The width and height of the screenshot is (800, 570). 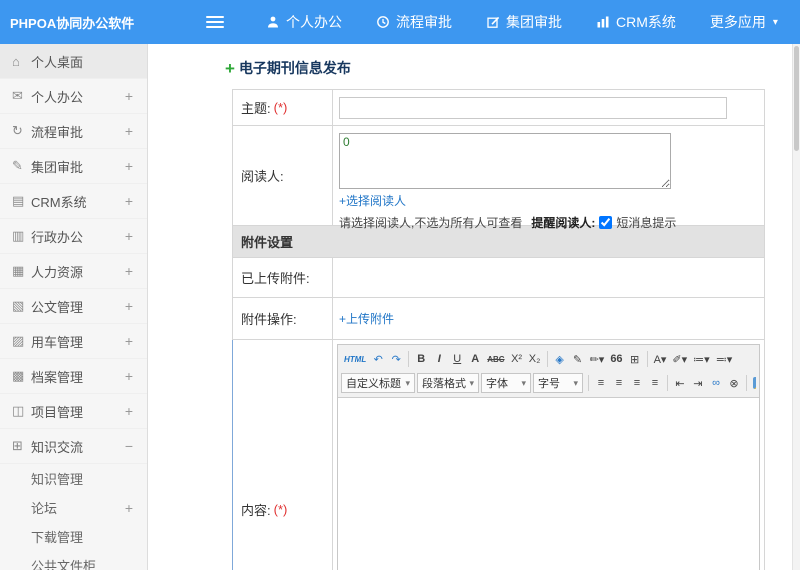 What do you see at coordinates (366, 318) in the screenshot?
I see `upload-attachment-link: +上传附件` at bounding box center [366, 318].